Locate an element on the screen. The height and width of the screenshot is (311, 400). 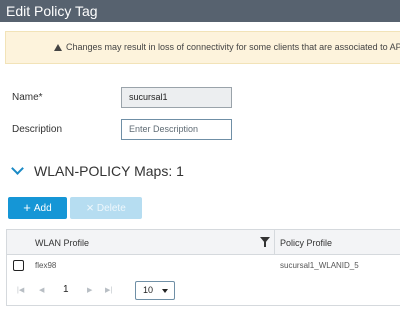
prev-page-icon: ◀ is located at coordinates (41, 290).